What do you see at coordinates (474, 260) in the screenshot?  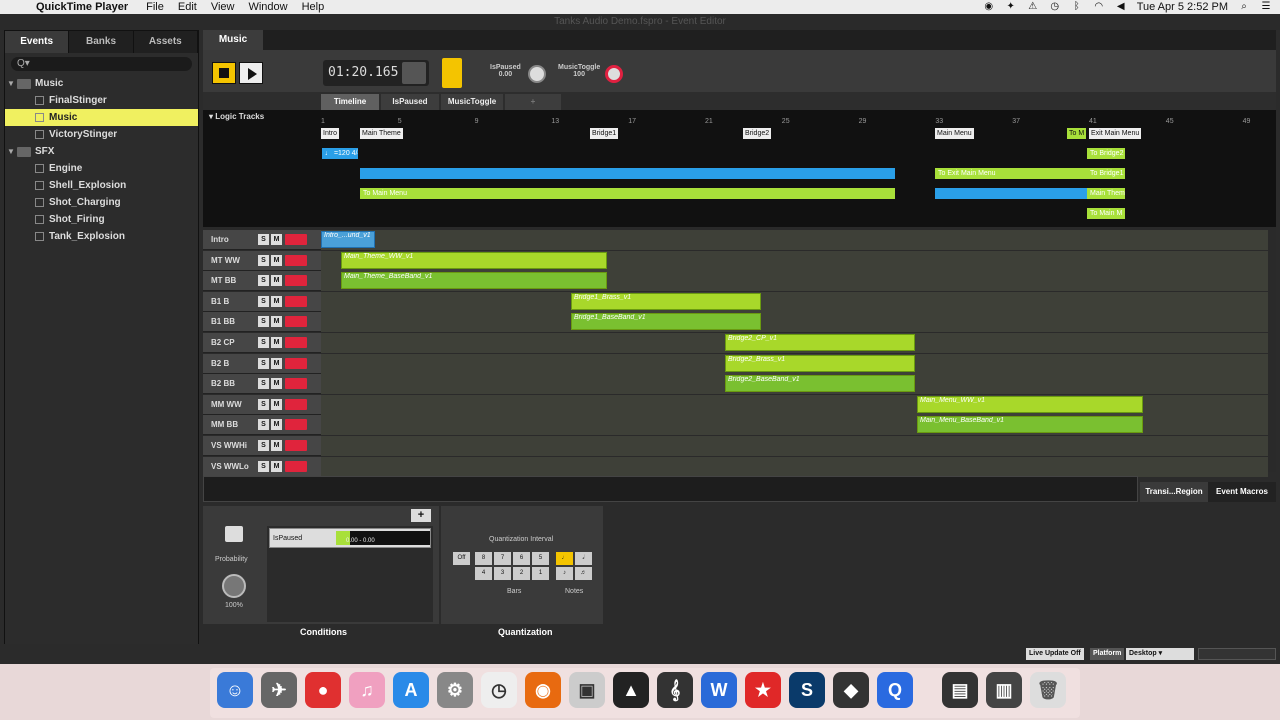 I see `audio-clip: Main_Theme_WW_v1` at bounding box center [474, 260].